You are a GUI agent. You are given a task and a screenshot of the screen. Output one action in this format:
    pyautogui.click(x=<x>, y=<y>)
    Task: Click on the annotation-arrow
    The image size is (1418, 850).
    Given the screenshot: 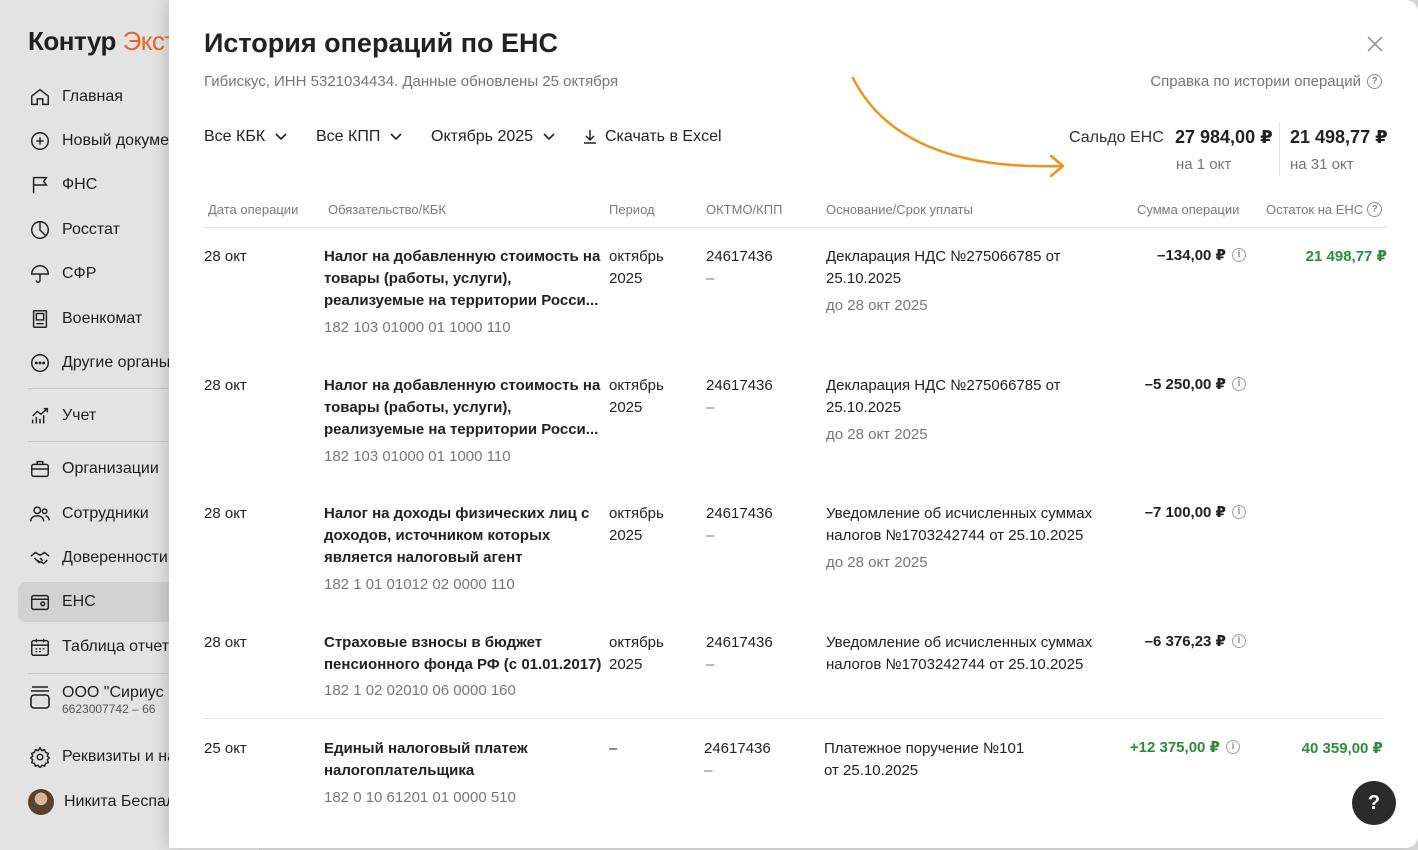 What is the action you would take?
    pyautogui.click(x=958, y=127)
    